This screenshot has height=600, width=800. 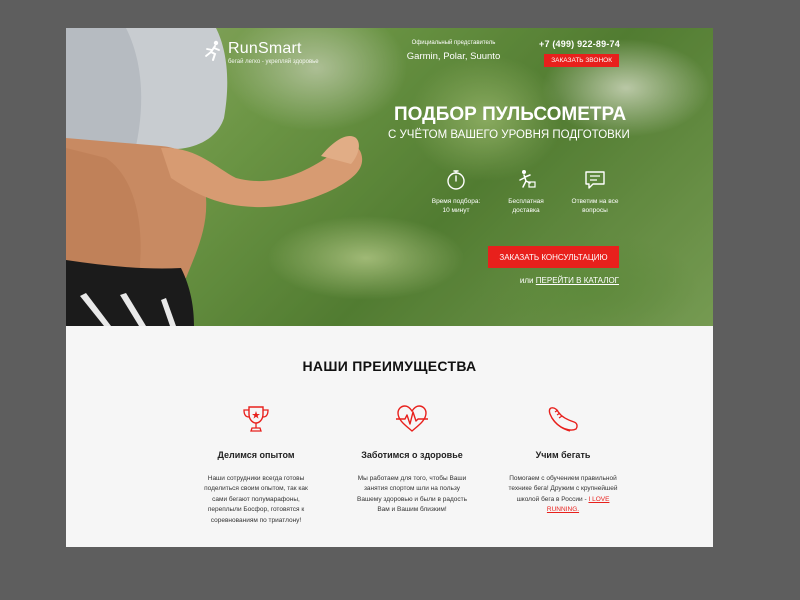 What do you see at coordinates (595, 211) in the screenshot?
I see `feature-label-line2: вопросы` at bounding box center [595, 211].